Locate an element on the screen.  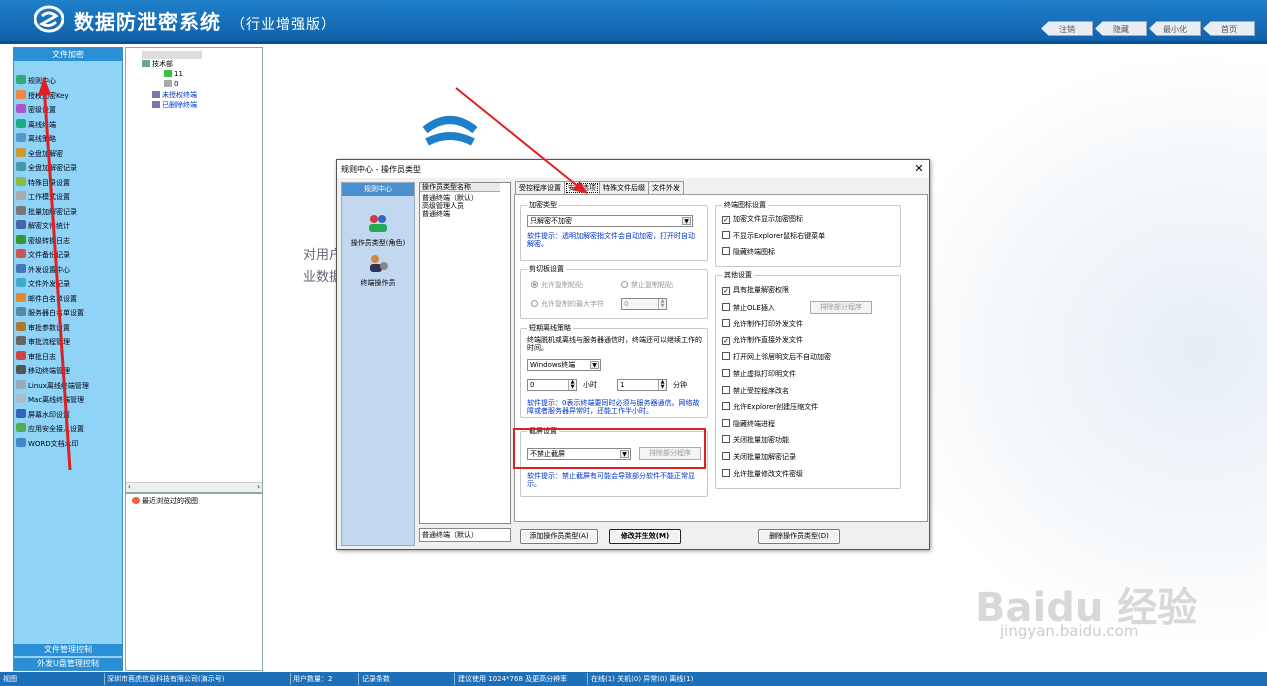
sidebar-item: 全盘加解密 is located at coordinates (69, 154).